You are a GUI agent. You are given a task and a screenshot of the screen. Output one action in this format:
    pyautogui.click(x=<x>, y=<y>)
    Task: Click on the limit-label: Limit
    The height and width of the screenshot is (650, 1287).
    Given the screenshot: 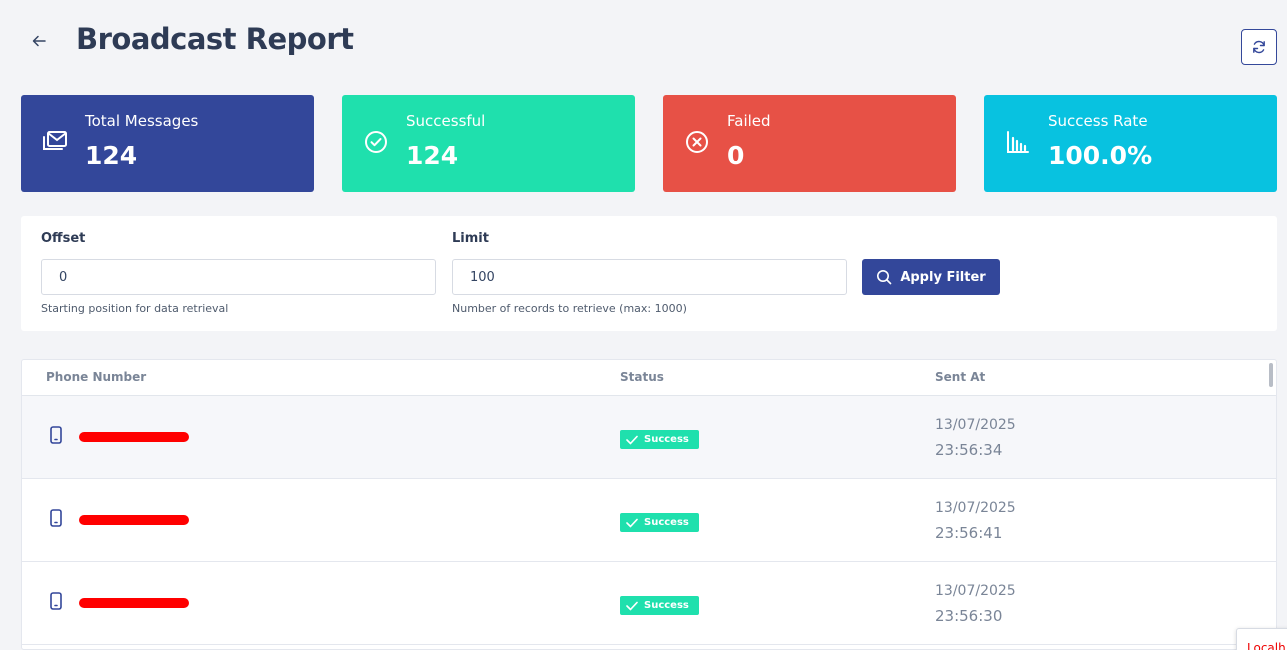 What is the action you would take?
    pyautogui.click(x=470, y=238)
    